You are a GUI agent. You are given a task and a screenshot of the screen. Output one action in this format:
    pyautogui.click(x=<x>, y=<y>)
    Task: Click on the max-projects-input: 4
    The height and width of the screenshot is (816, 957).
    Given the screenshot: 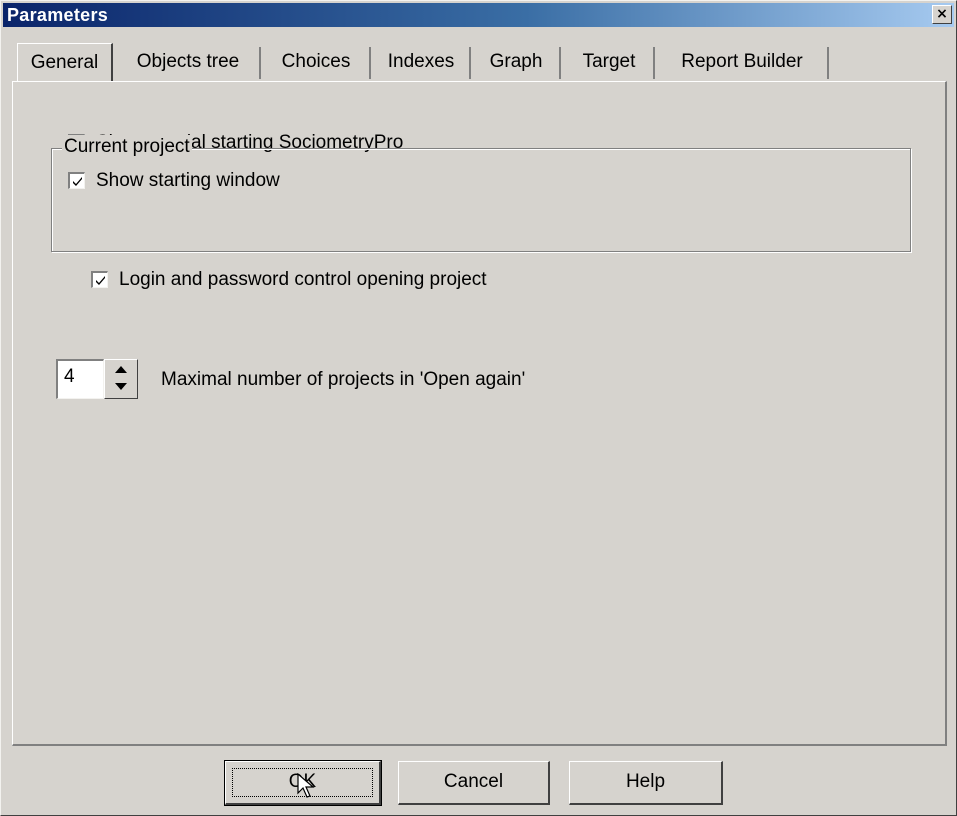 What is the action you would take?
    pyautogui.click(x=80, y=379)
    